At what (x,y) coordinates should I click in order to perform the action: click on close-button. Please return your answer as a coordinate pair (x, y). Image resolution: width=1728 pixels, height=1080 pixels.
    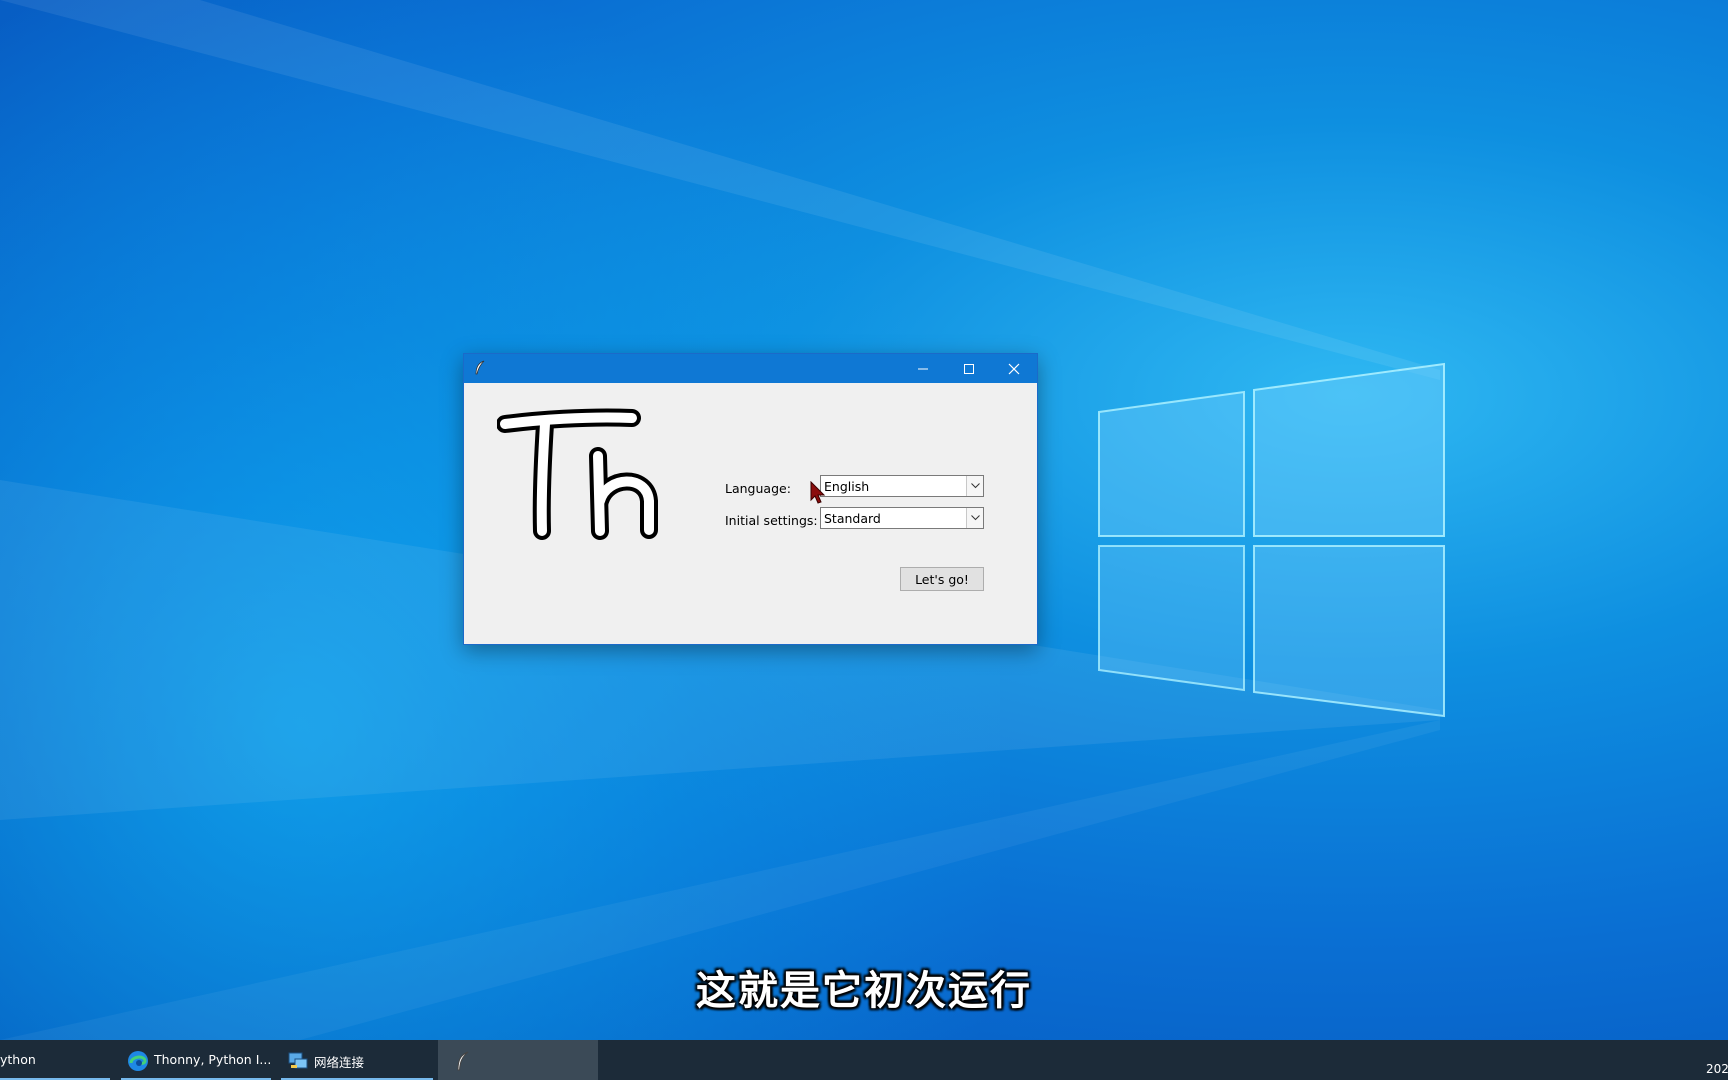
    Looking at the image, I should click on (1014, 368).